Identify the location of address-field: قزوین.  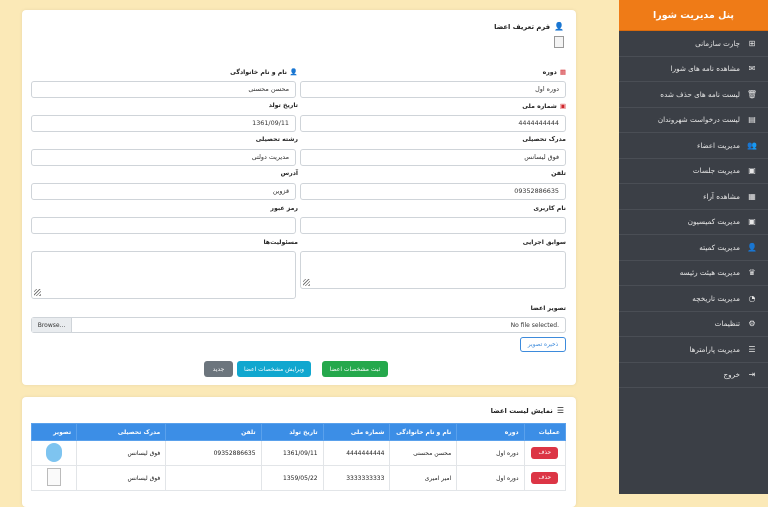
(163, 191).